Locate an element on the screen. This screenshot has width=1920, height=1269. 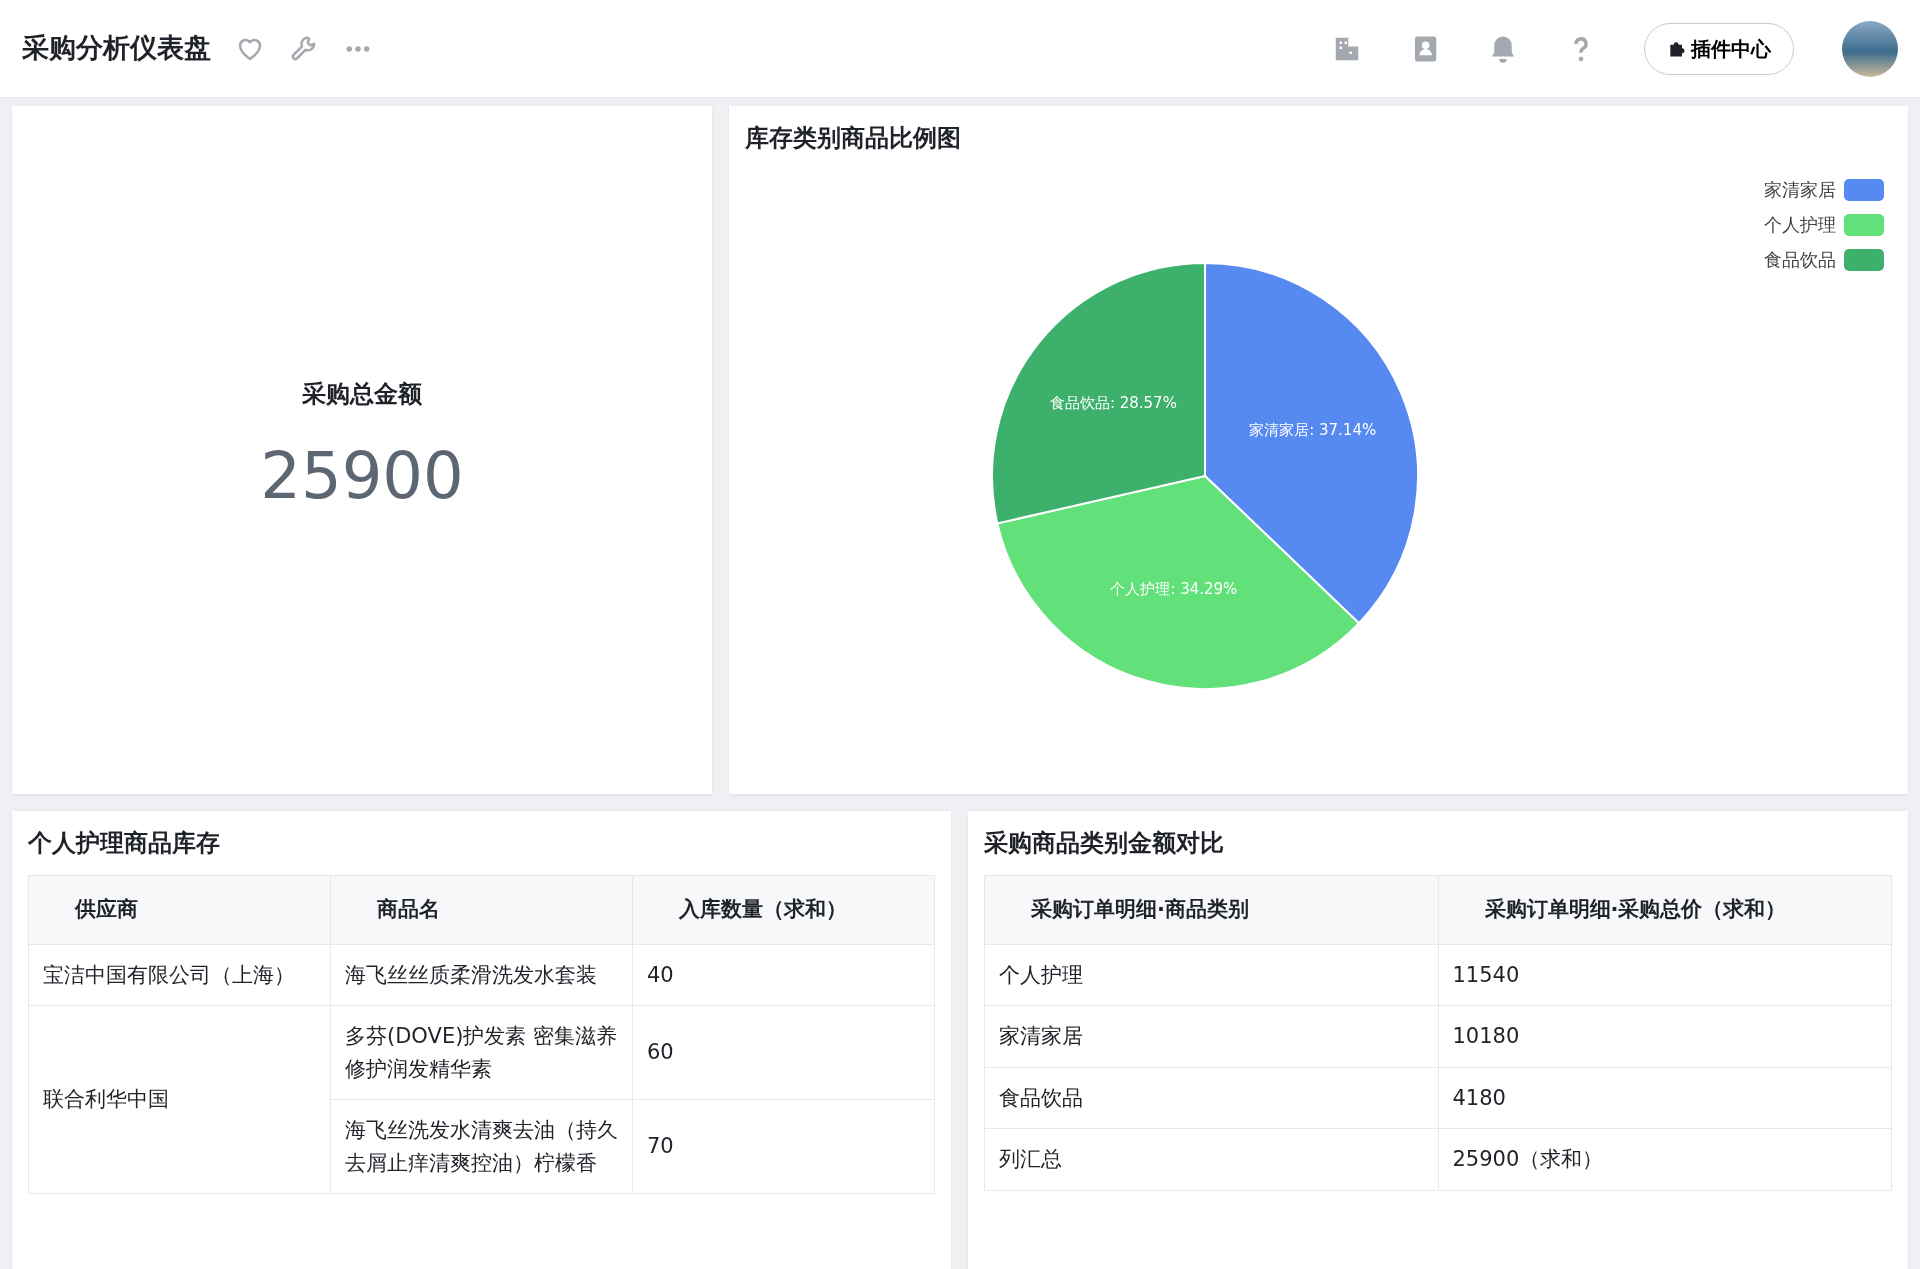
column-header: 采购订单明细·商品类别 is located at coordinates (1211, 909).